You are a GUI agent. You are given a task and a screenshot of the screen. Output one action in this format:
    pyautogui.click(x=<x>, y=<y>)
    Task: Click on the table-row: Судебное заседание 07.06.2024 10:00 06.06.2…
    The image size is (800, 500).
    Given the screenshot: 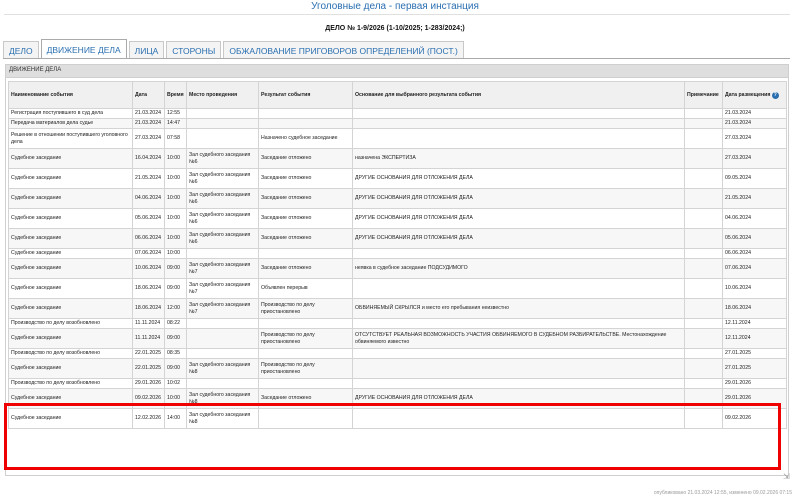 What is the action you would take?
    pyautogui.click(x=397, y=253)
    